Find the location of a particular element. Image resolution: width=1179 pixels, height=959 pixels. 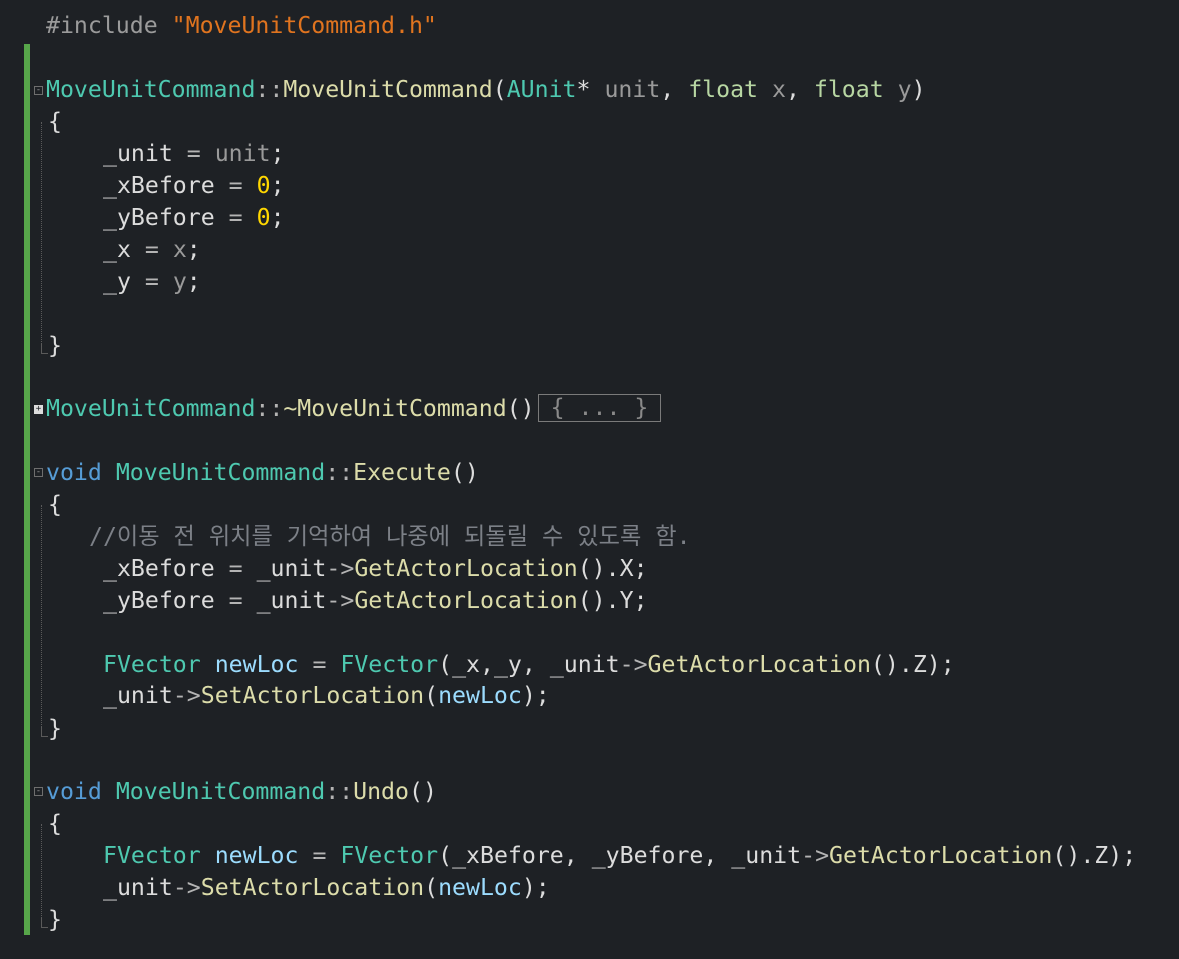

code-line: _xBefore = _unit->GetActorLocation().X; is located at coordinates (375, 568).